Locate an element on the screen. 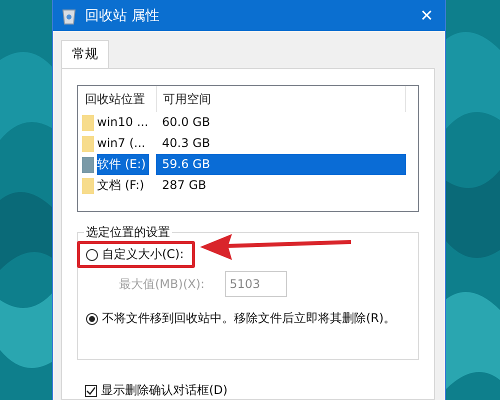  free-space: 60.0 GB is located at coordinates (281, 122).